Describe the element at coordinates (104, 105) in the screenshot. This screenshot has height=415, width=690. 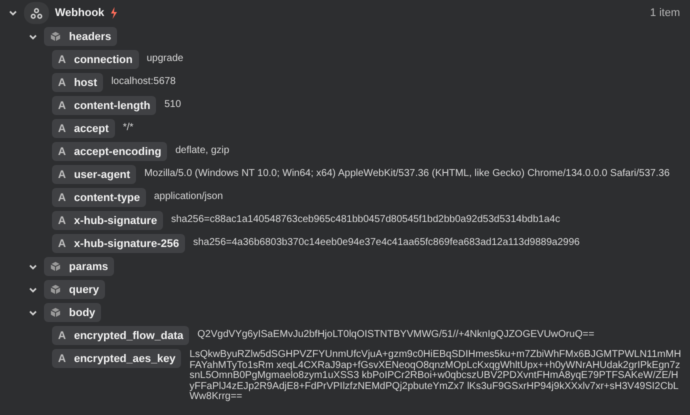
I see `field-key: A content-length` at that location.